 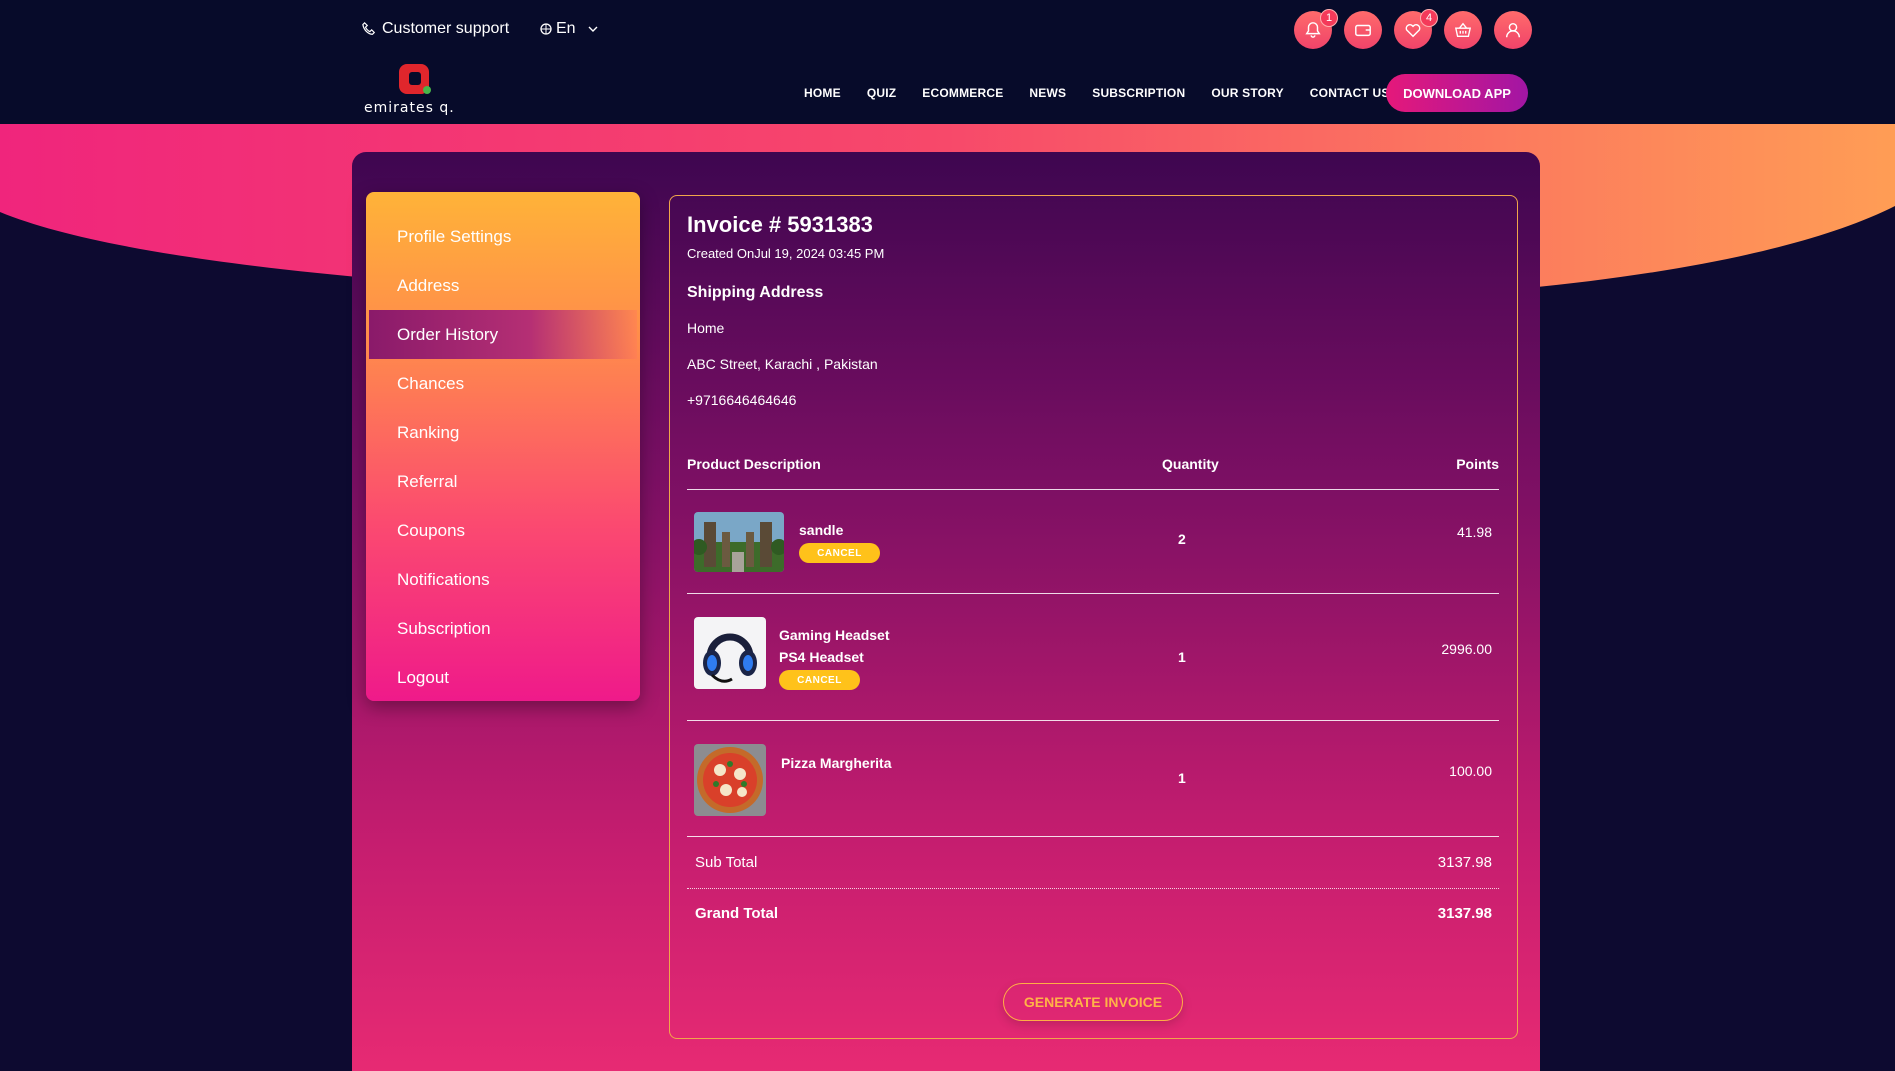 I want to click on wishlist-button: 4, so click(x=1416, y=29).